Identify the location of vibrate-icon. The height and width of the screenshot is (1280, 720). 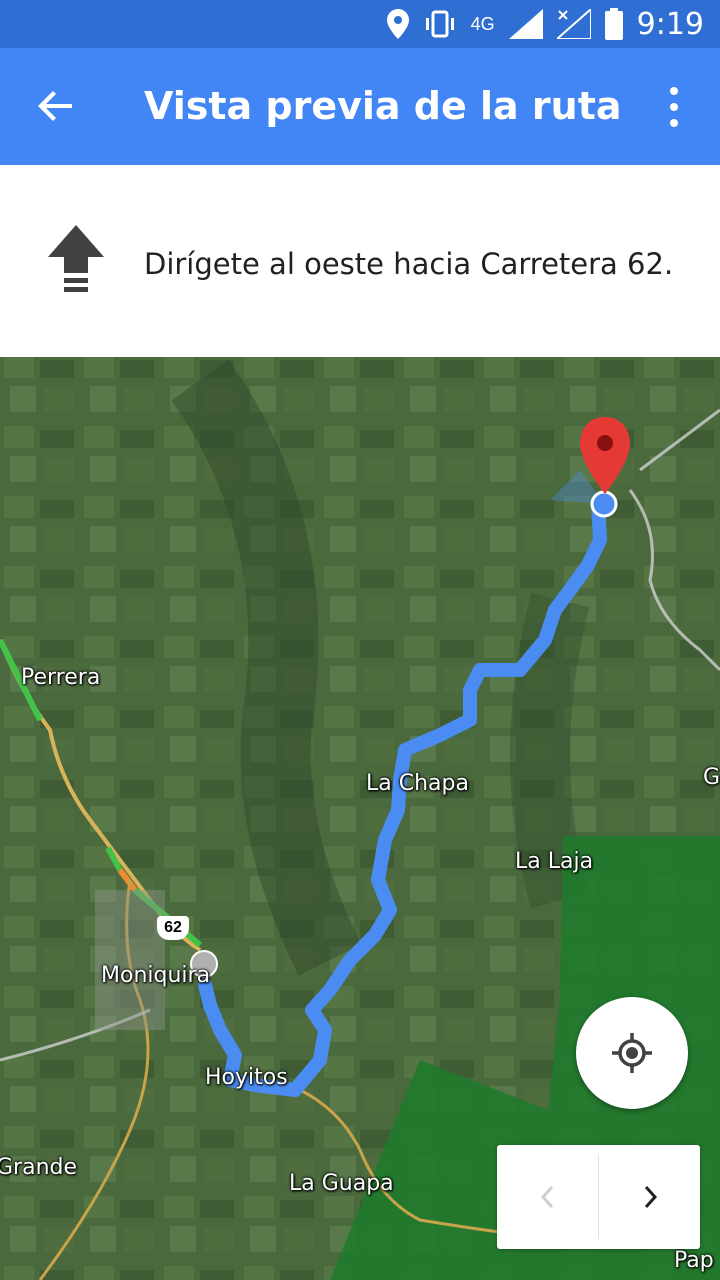
(439, 24).